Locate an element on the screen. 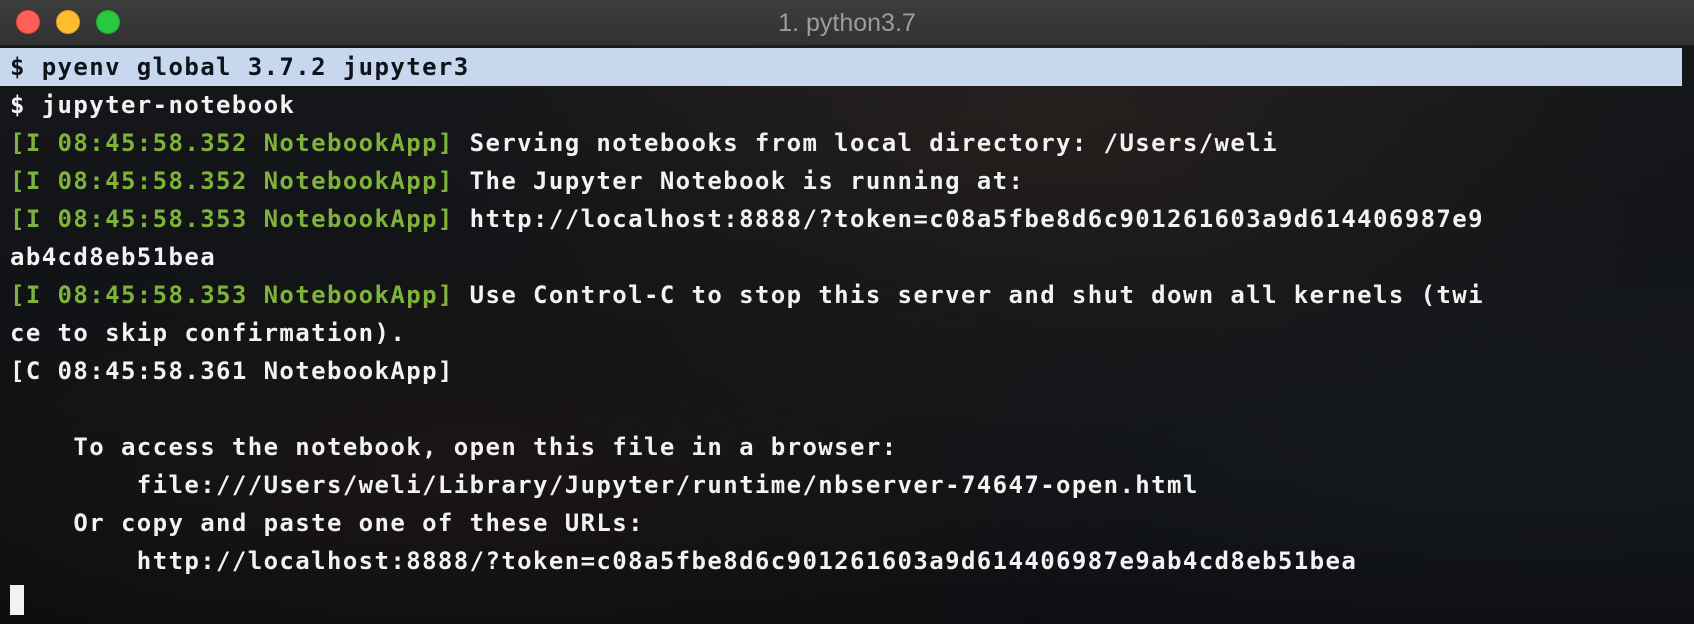 The height and width of the screenshot is (624, 1694). prompt-line is located at coordinates (848, 599).